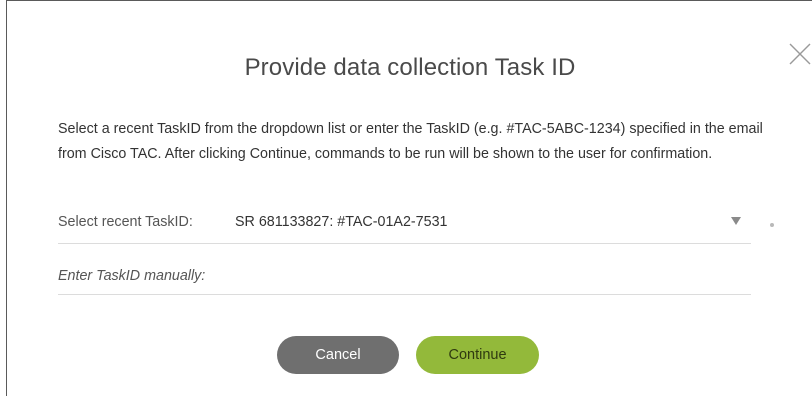 This screenshot has height=396, width=812. Describe the element at coordinates (404, 276) in the screenshot. I see `manual-taskid-input` at that location.